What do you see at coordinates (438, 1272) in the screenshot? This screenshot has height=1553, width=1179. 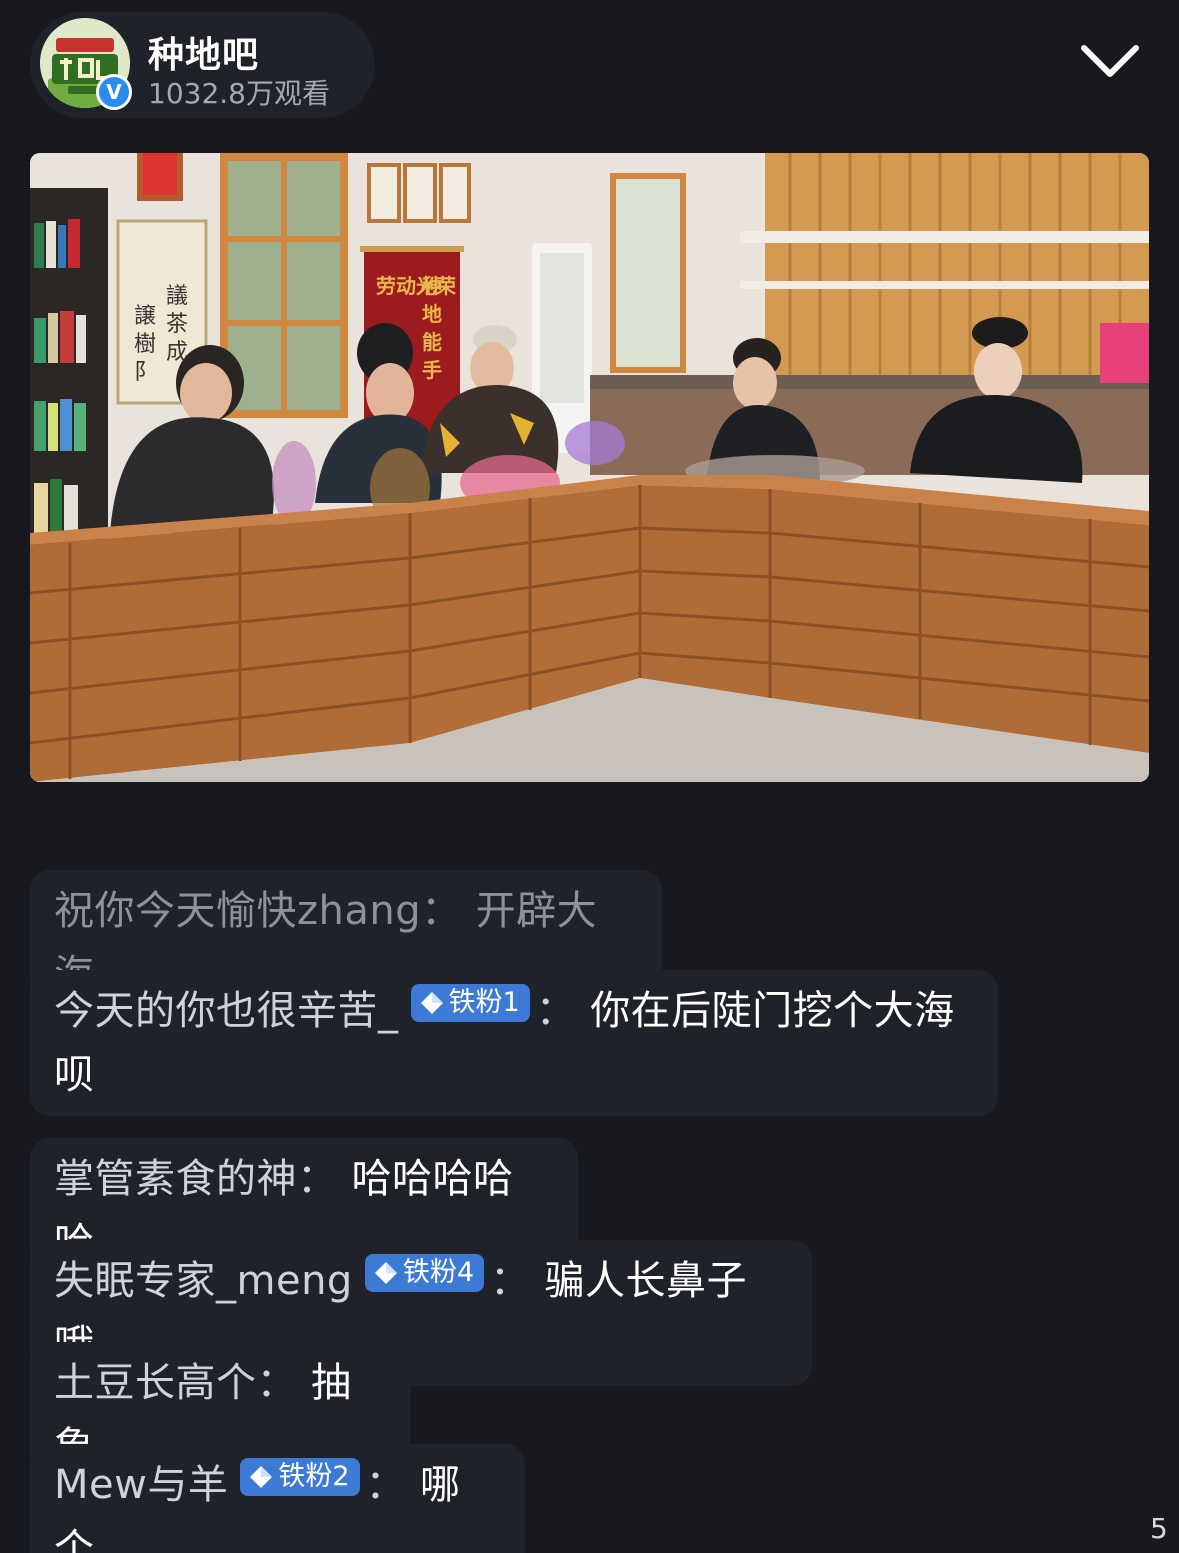 I see `badge-label: 铁粉4` at bounding box center [438, 1272].